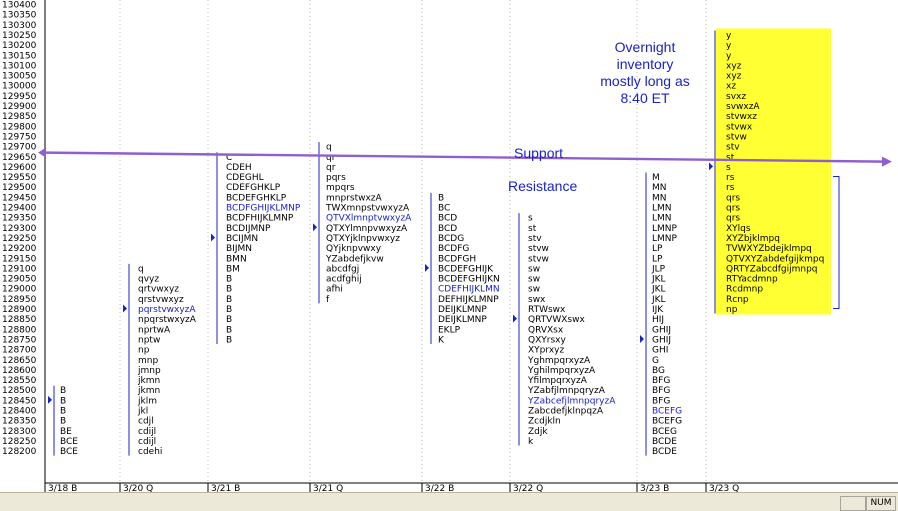 This screenshot has width=898, height=511. I want to click on profile-row: BCDFGHIJKLMNP, so click(263, 209).